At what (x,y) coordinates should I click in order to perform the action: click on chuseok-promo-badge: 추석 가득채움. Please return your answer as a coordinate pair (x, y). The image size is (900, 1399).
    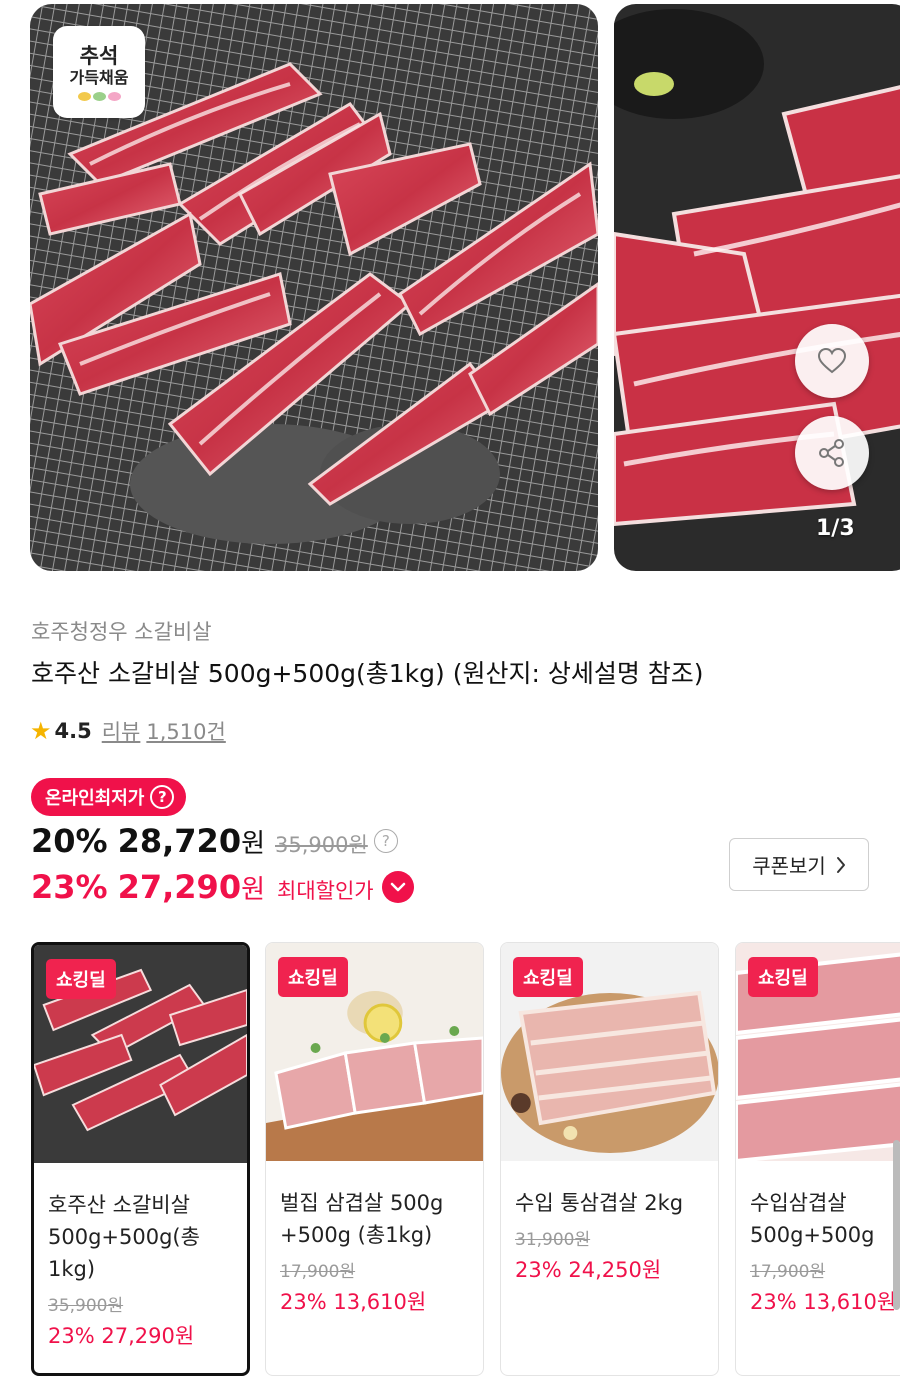
    Looking at the image, I should click on (99, 72).